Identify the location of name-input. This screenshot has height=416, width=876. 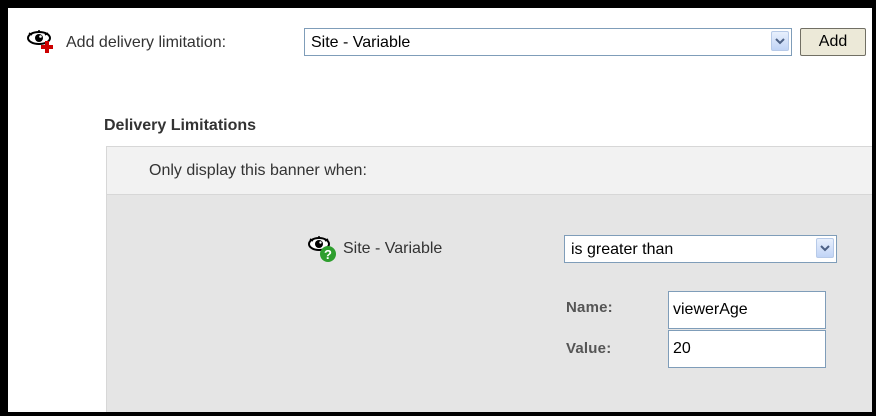
(747, 310).